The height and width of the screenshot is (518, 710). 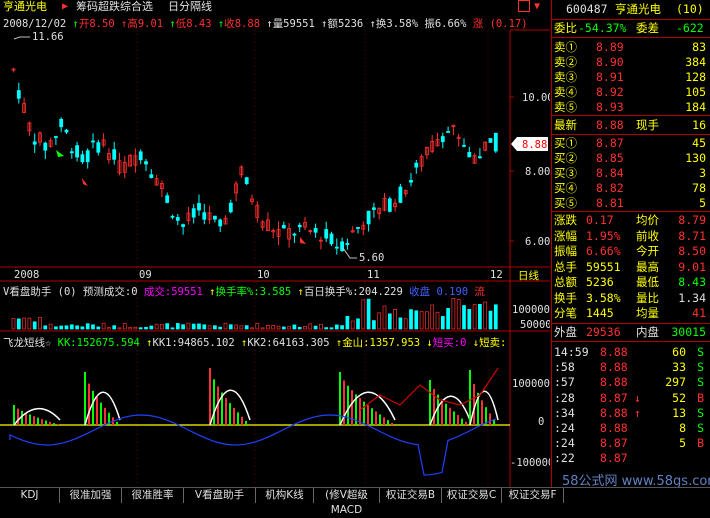 I want to click on weibi-value: -54.37%, so click(x=602, y=28).